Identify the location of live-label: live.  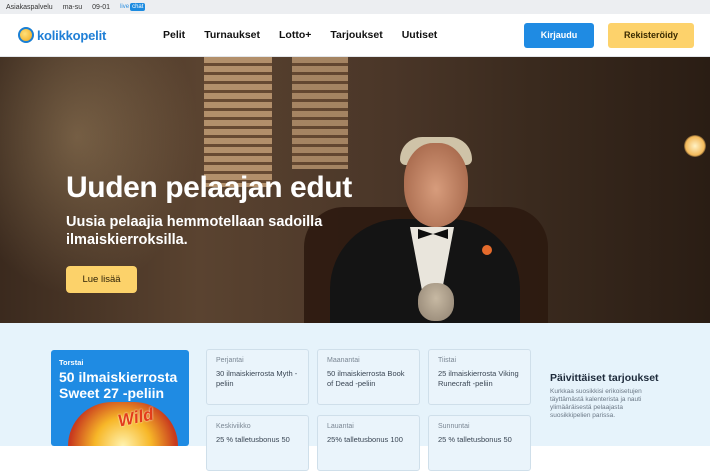
(125, 7).